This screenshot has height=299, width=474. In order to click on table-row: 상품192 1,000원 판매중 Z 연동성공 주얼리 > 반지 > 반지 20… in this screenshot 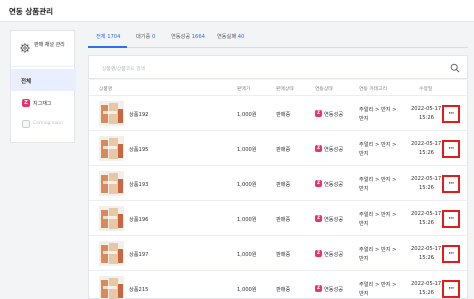, I will do `click(279, 114)`.